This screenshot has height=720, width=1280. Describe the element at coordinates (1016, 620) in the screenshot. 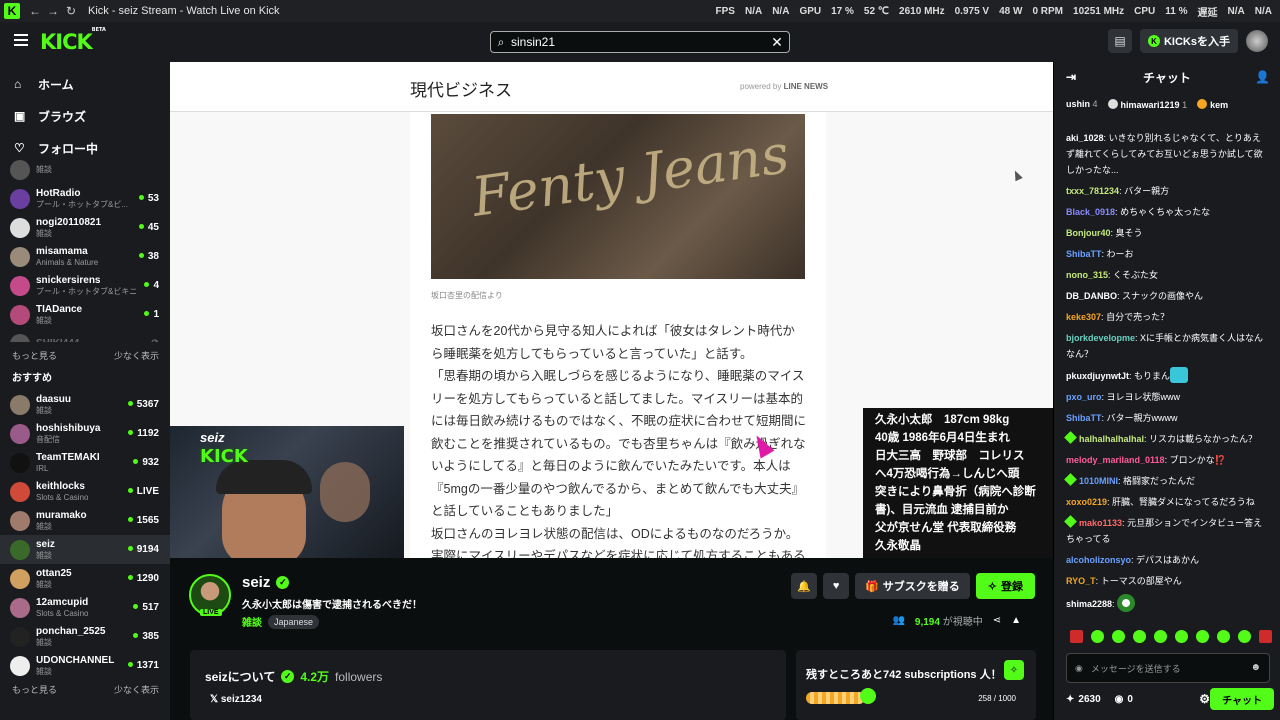

I see `report-icon: ▲` at that location.